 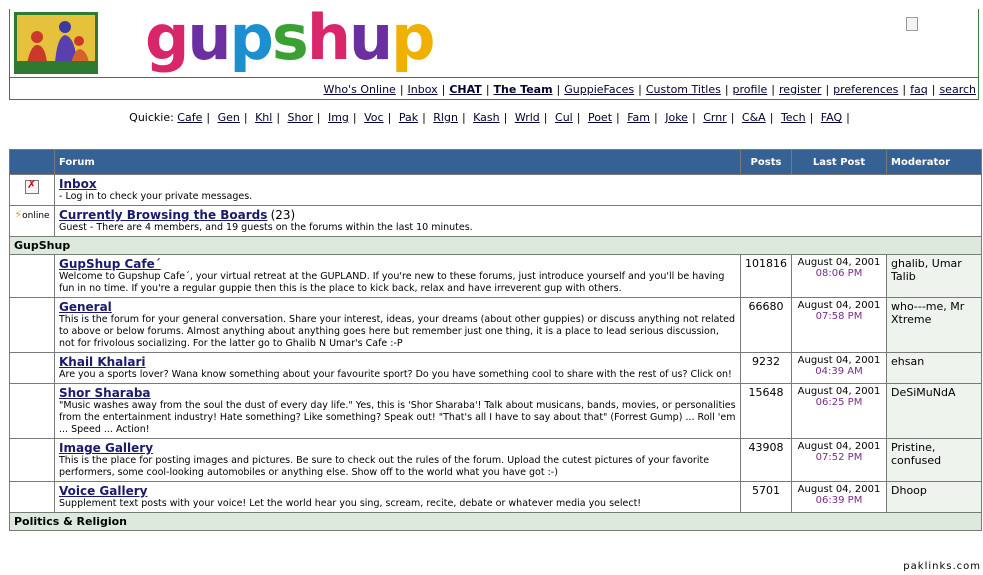 What do you see at coordinates (445, 117) in the screenshot?
I see `quickie-link-rlgn: Rlgn` at bounding box center [445, 117].